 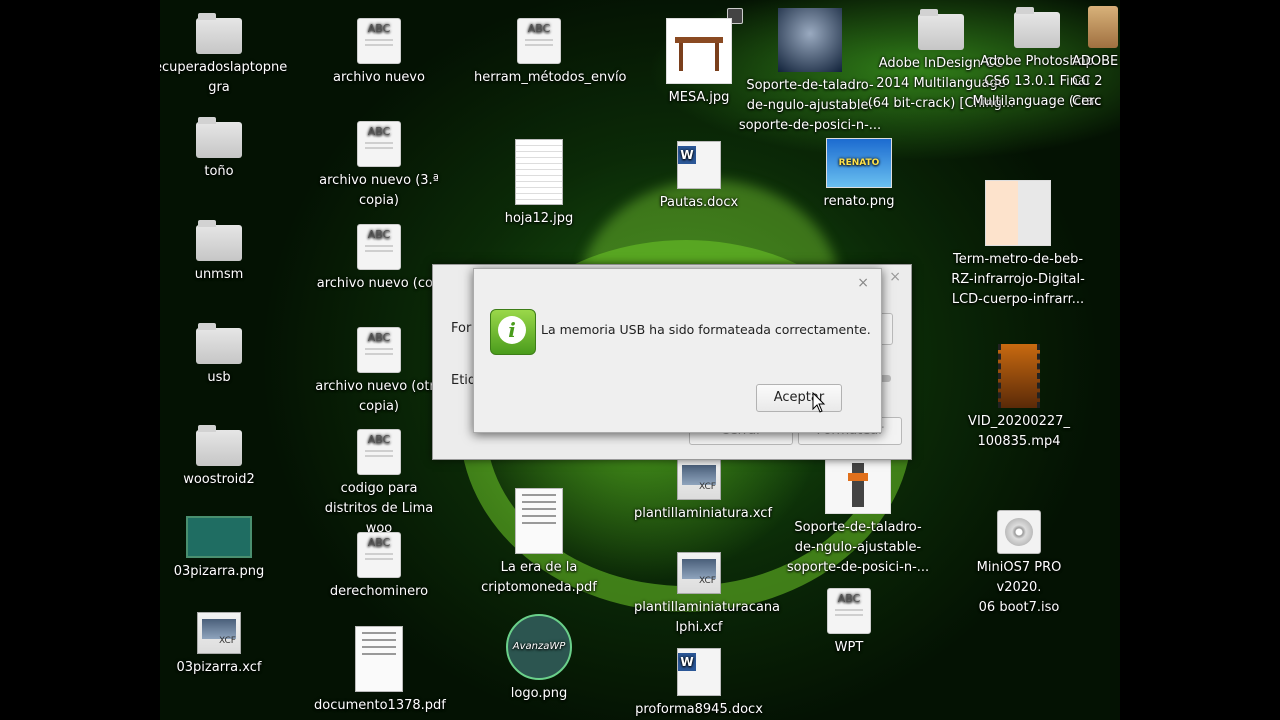 What do you see at coordinates (513, 332) in the screenshot?
I see `info-icon: i` at bounding box center [513, 332].